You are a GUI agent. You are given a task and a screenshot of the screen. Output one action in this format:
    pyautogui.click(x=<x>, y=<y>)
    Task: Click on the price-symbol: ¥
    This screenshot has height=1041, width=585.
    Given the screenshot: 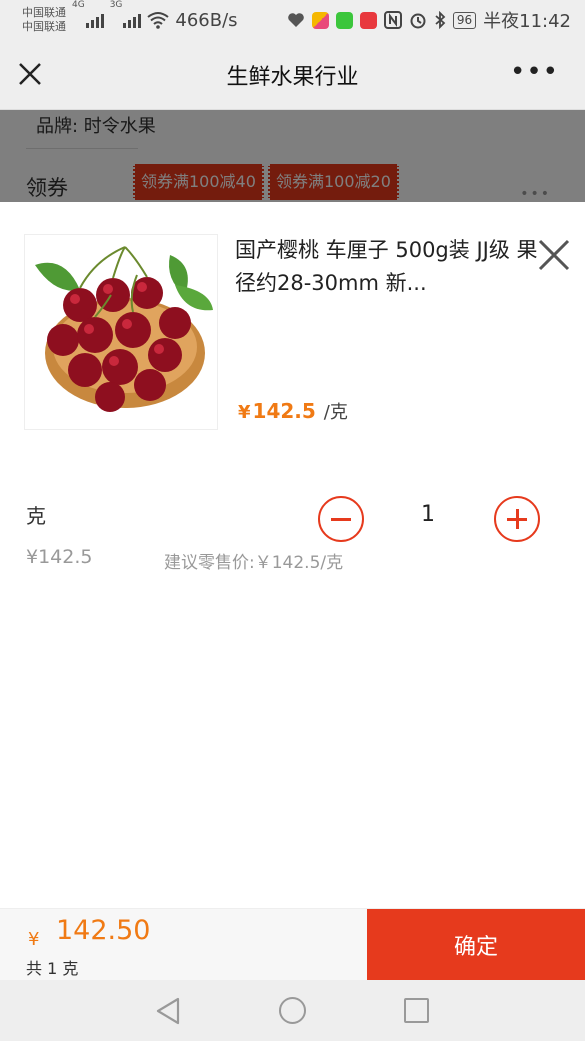 What is the action you would take?
    pyautogui.click(x=244, y=412)
    